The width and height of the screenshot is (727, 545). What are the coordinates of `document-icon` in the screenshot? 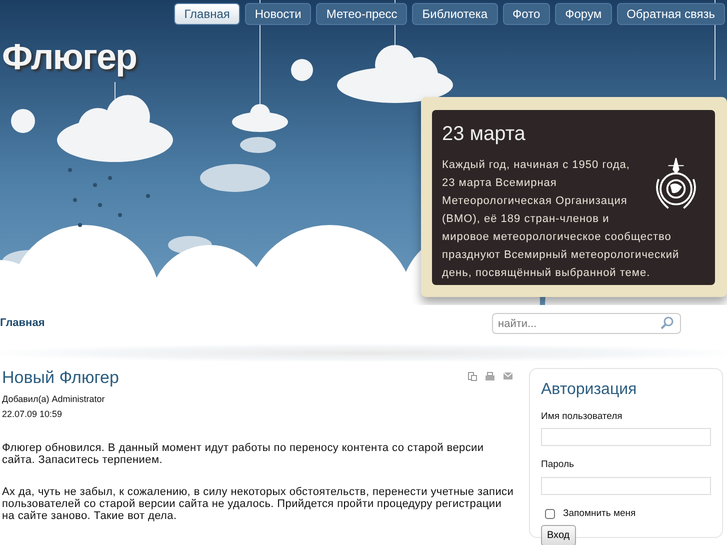 It's located at (472, 376).